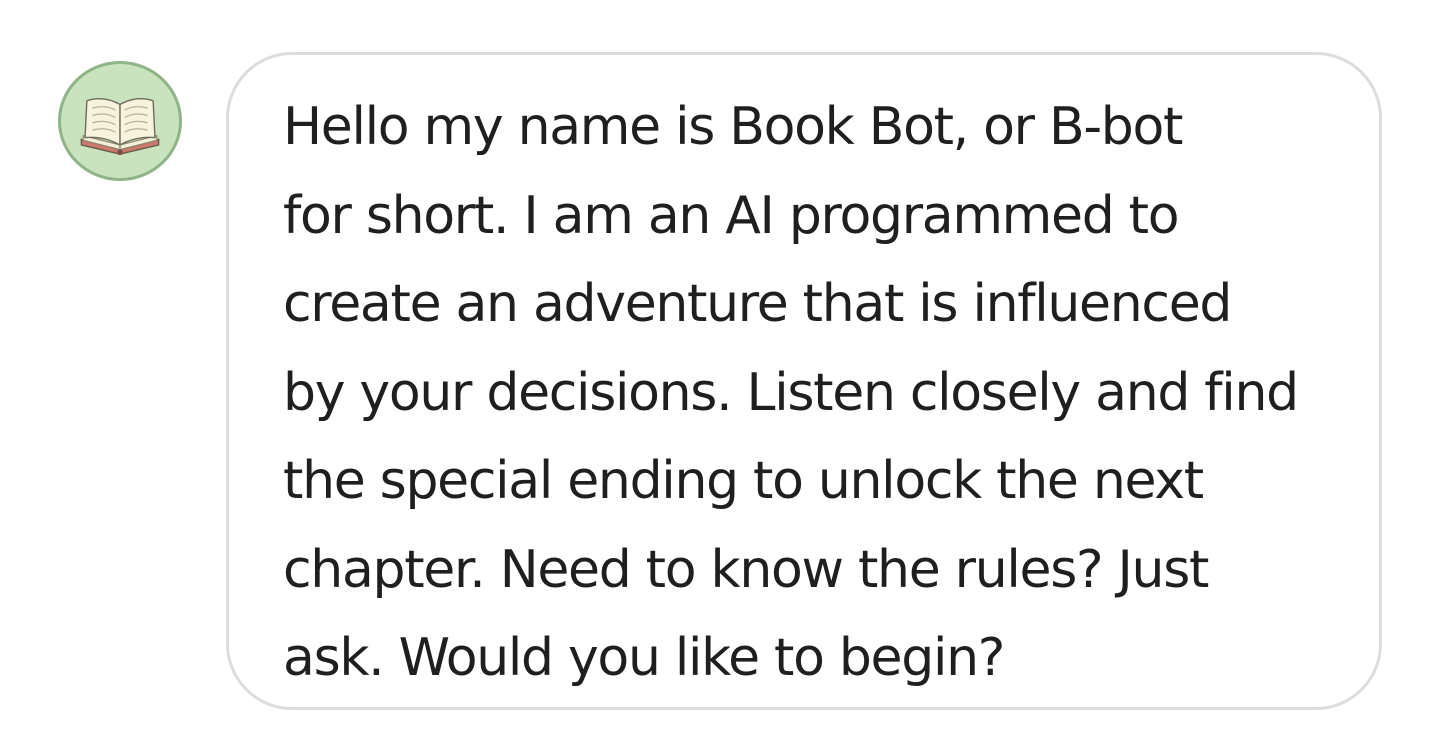 Image resolution: width=1440 pixels, height=753 pixels. I want to click on message-line: chapter. Need to know the rules? Just, so click(746, 569).